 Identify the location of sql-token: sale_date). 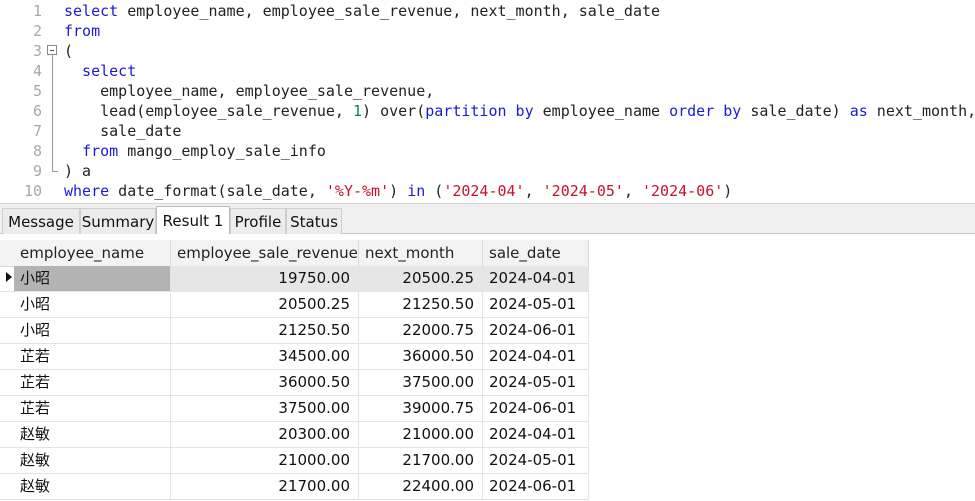
(795, 111).